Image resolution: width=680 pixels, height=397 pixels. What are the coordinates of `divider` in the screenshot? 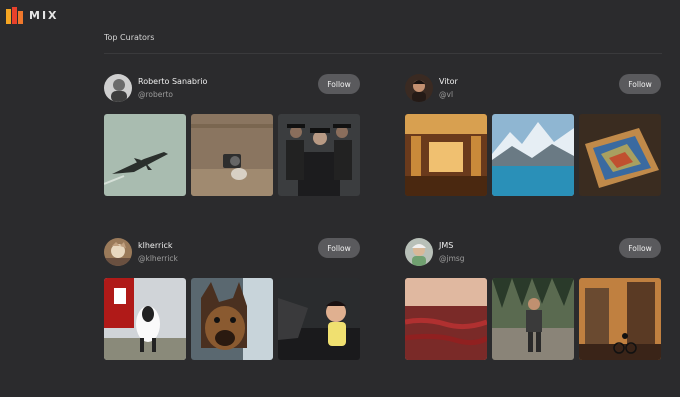 It's located at (383, 53).